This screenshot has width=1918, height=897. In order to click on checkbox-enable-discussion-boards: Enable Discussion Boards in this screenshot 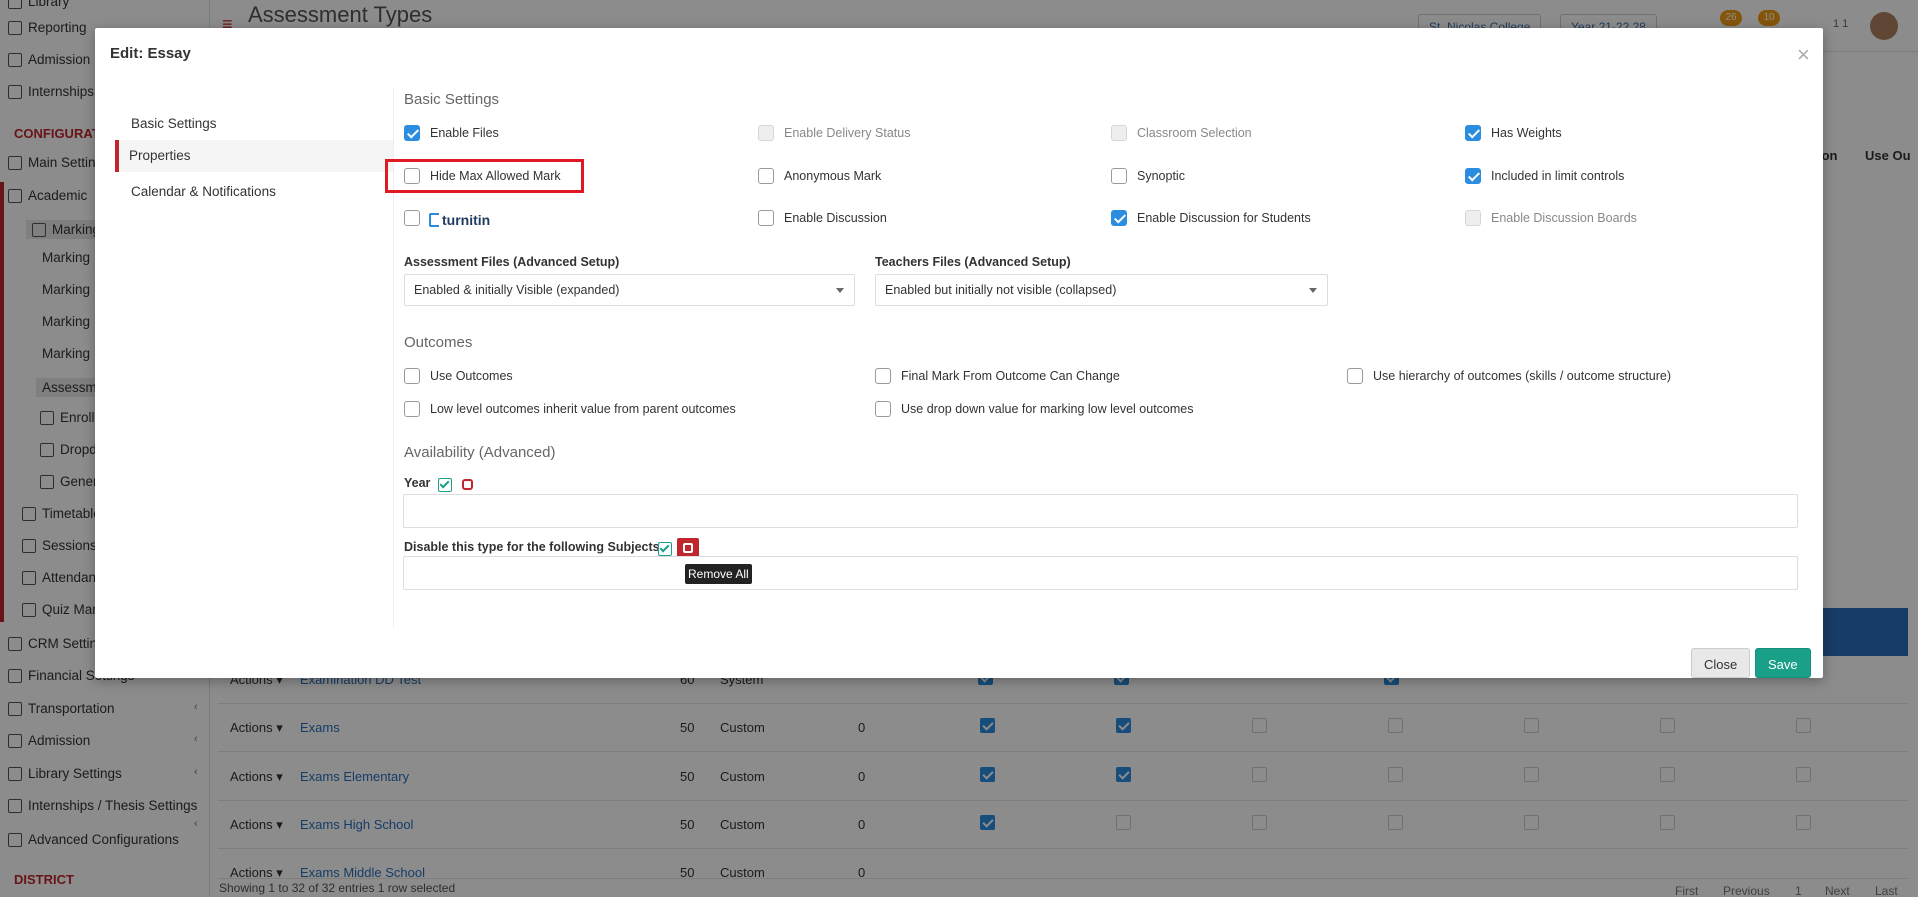, I will do `click(1551, 218)`.